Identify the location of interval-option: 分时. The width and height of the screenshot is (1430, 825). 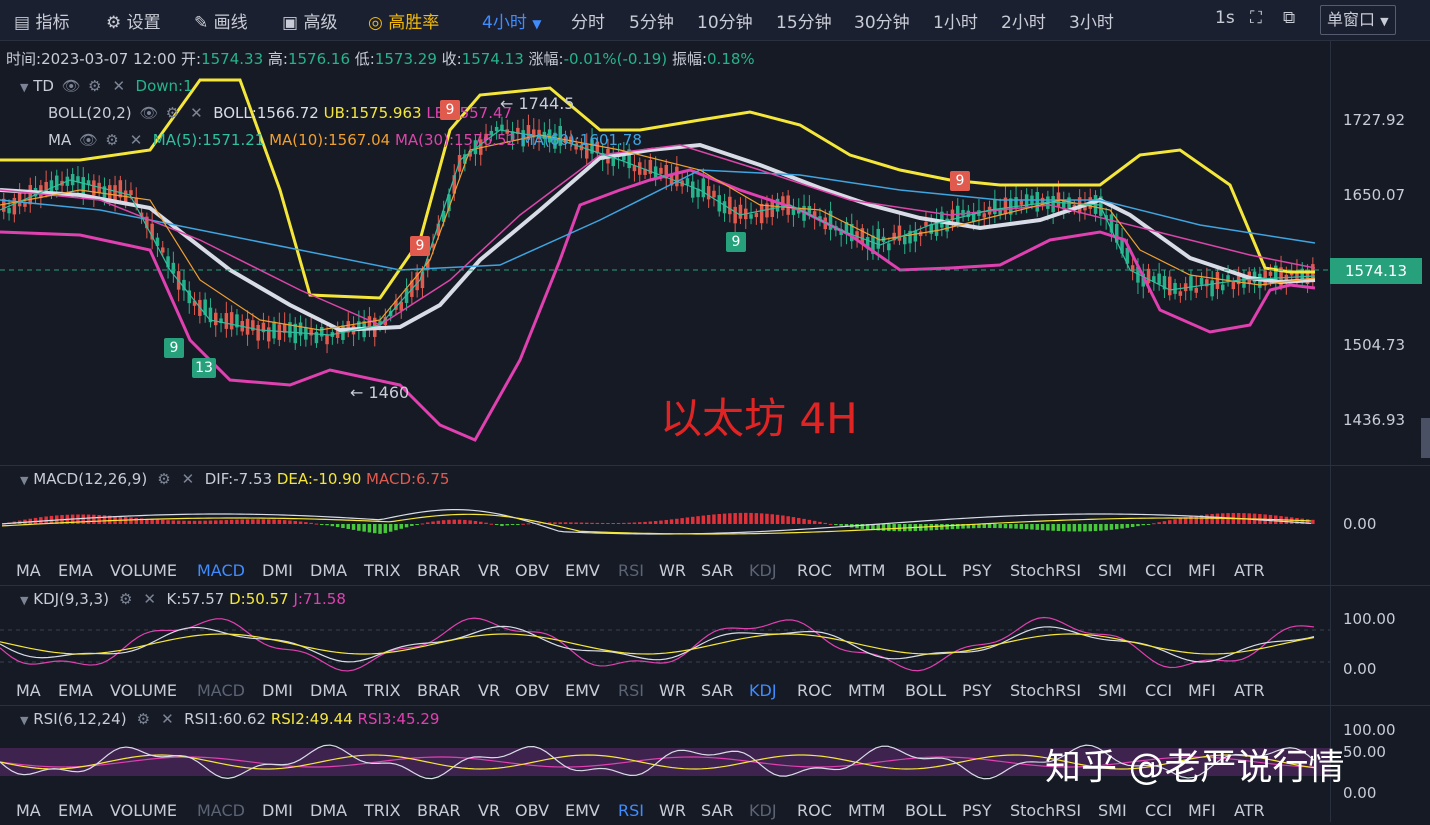
(588, 20).